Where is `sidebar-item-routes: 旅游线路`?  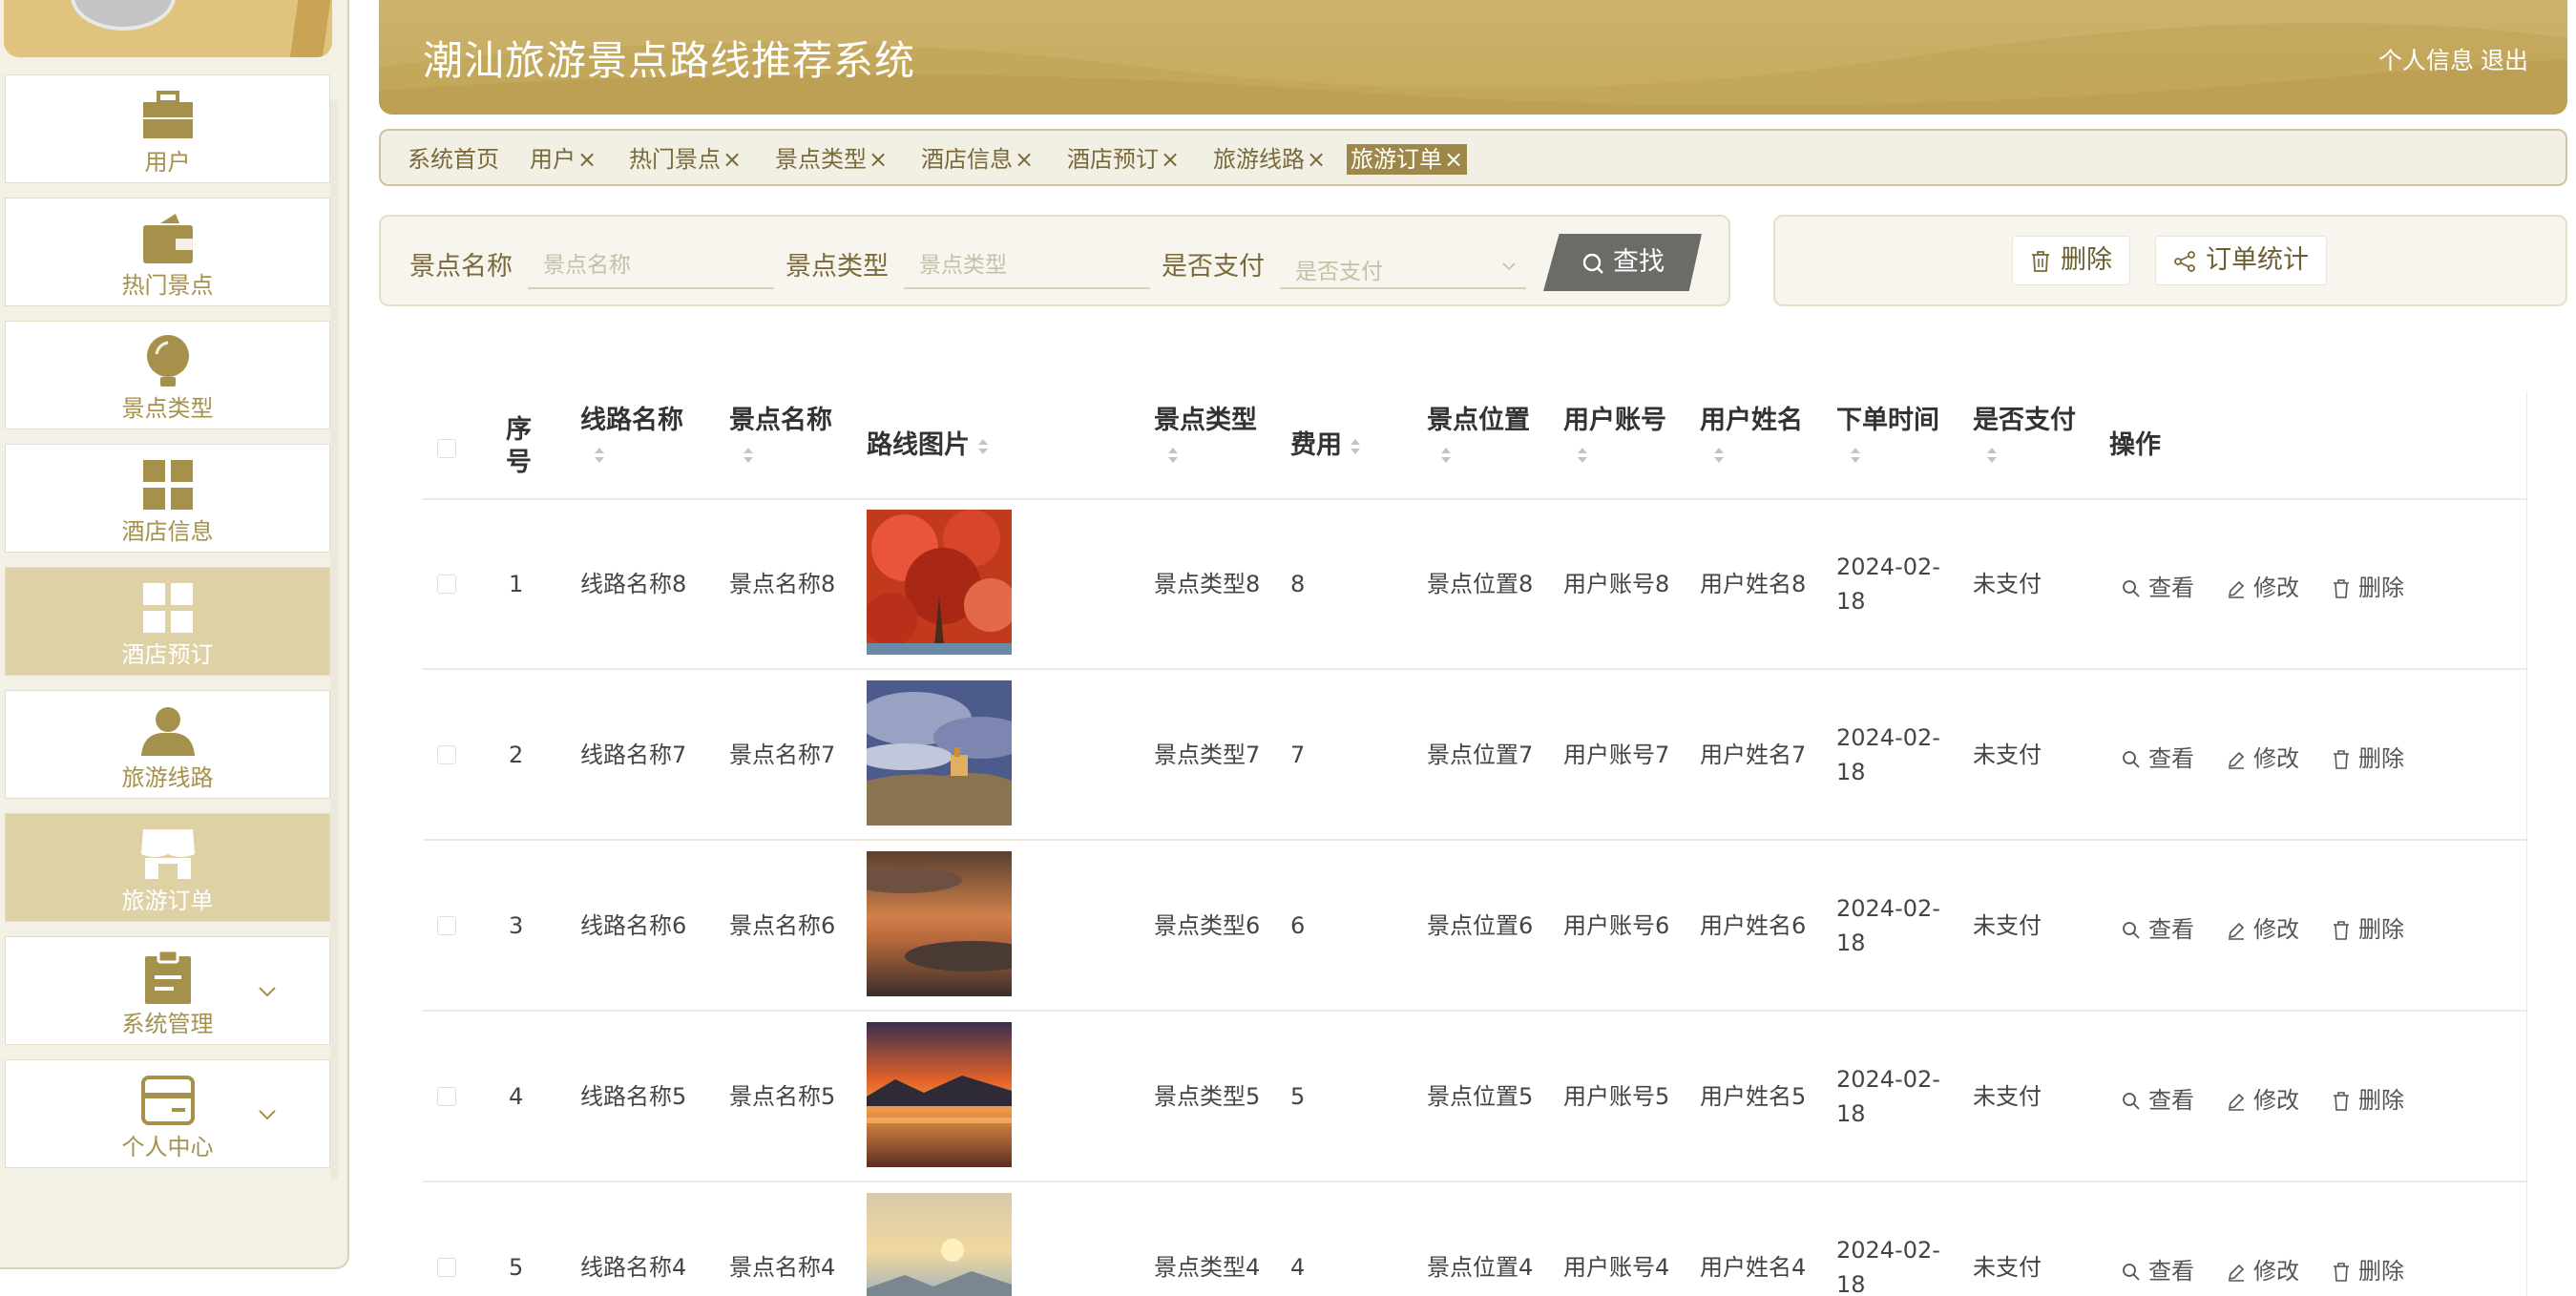
sidebar-item-routes: 旅游线路 is located at coordinates (167, 745).